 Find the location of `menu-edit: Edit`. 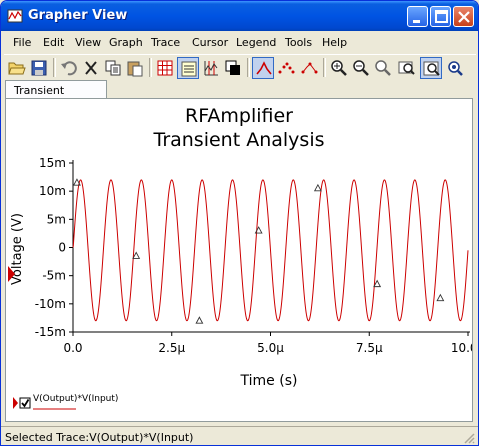

menu-edit: Edit is located at coordinates (53, 42).